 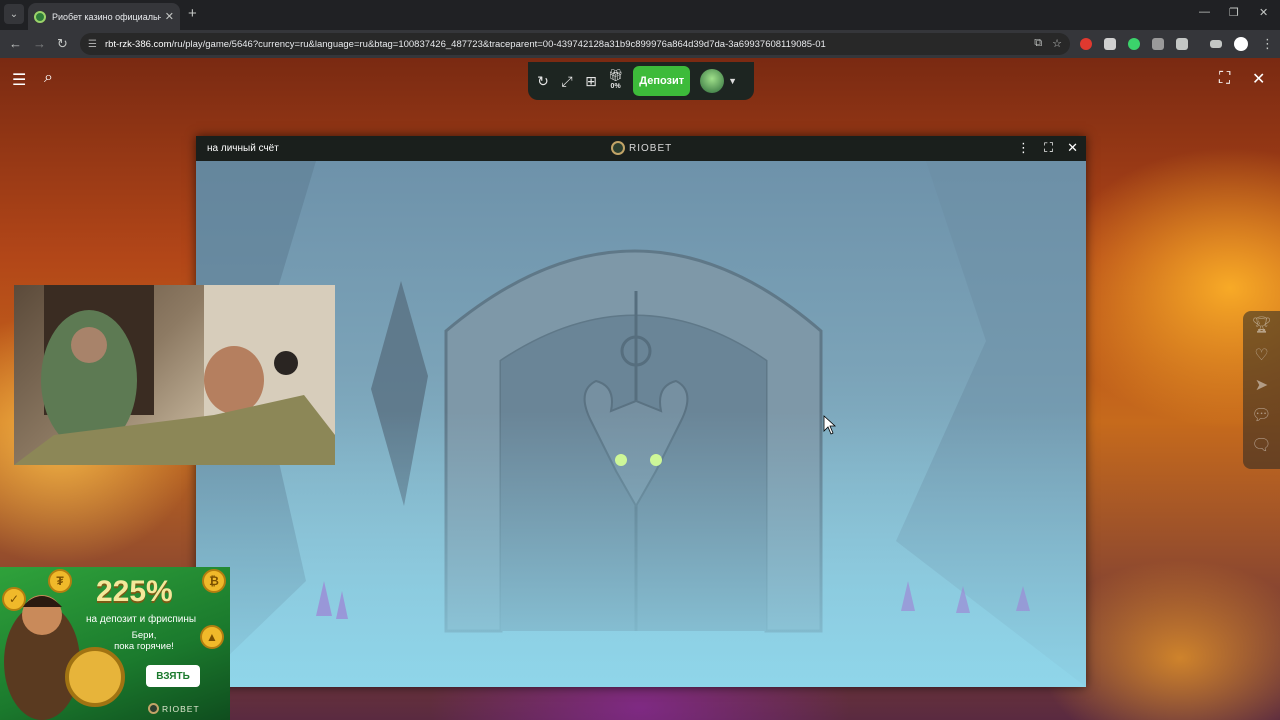 I want to click on tab-title: Риобет казино официальный, so click(x=106, y=16).